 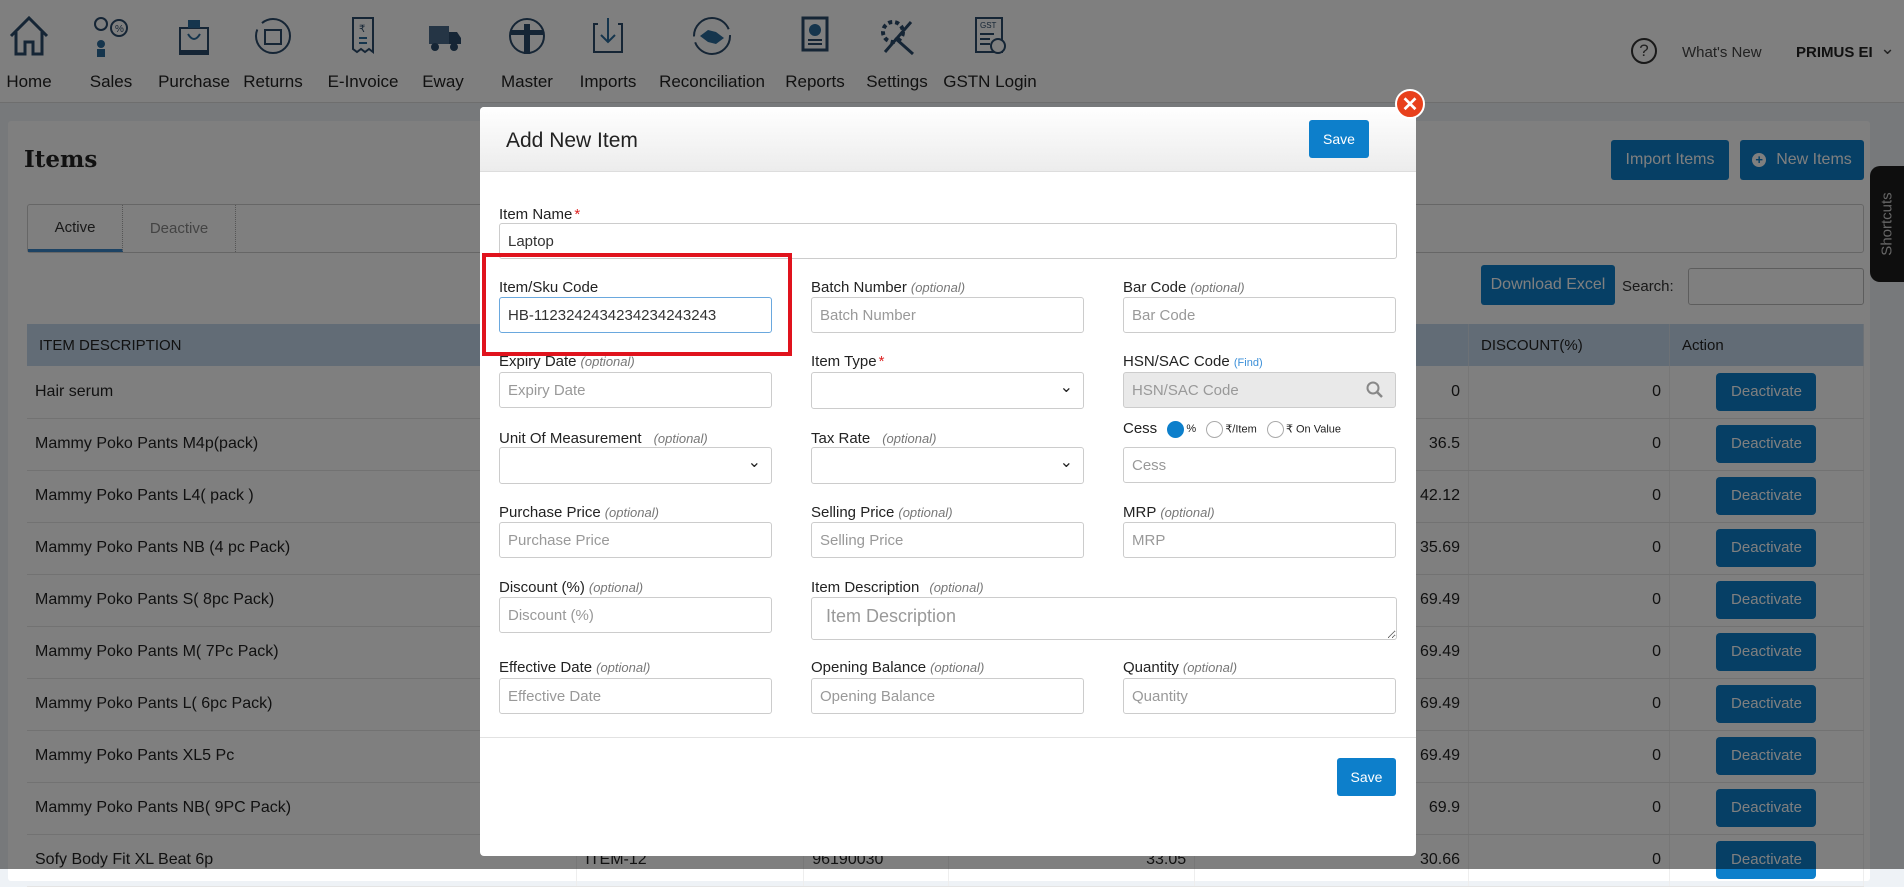 What do you see at coordinates (947, 465) in the screenshot?
I see `tax-rate-select` at bounding box center [947, 465].